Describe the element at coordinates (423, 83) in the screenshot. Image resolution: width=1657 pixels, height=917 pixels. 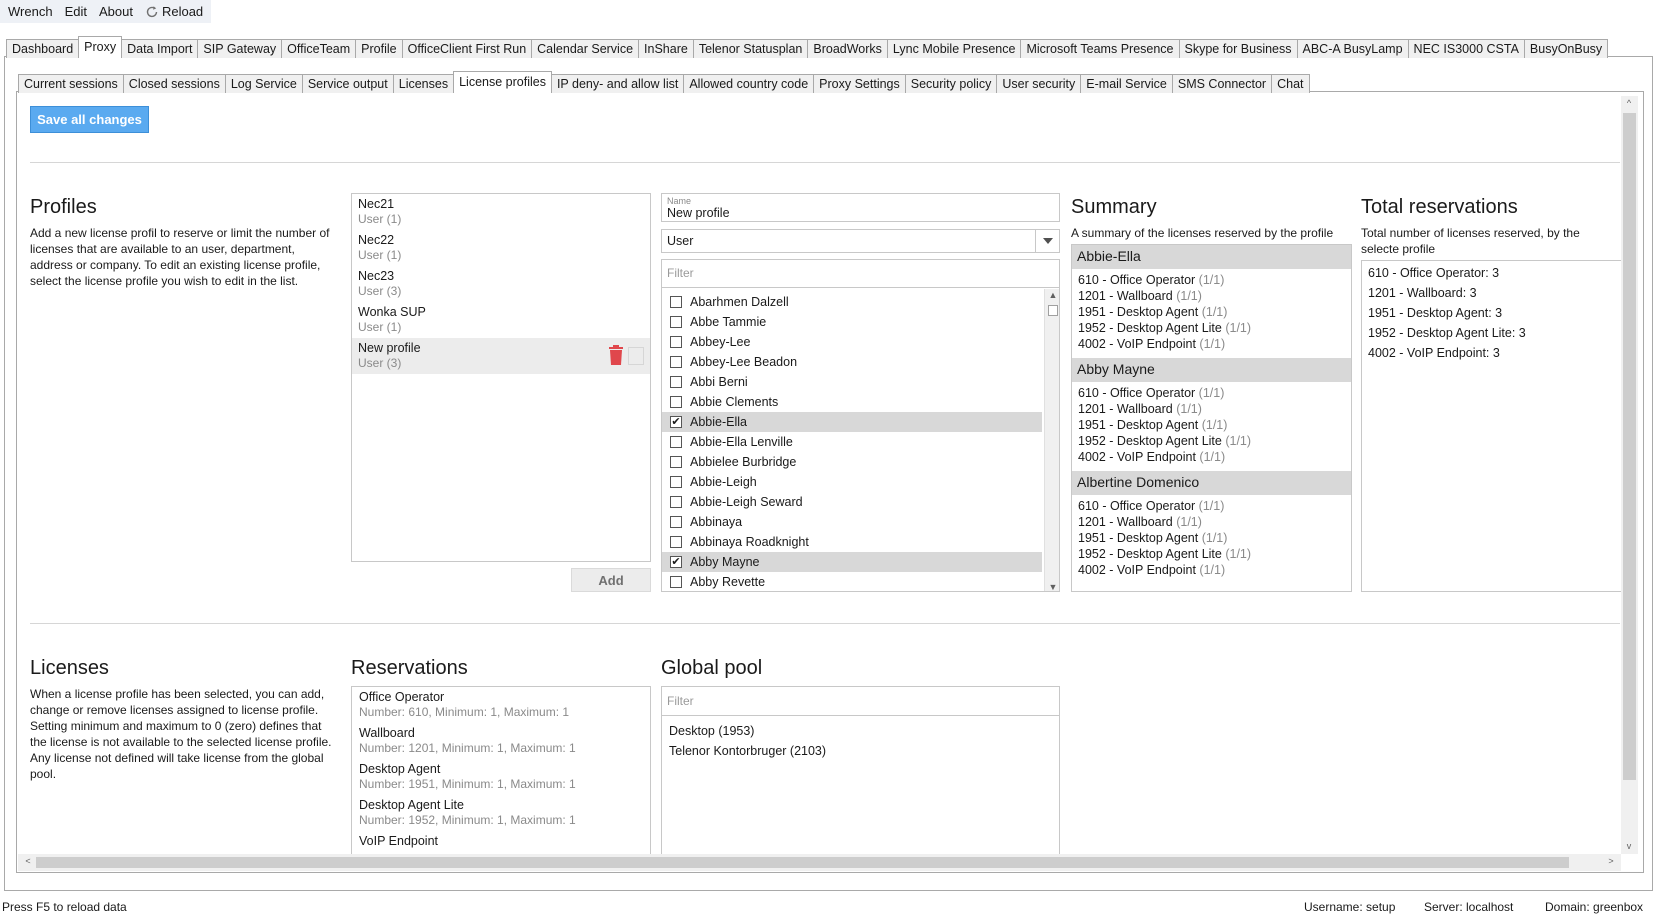
I see `subtab-licenses: Licenses` at that location.